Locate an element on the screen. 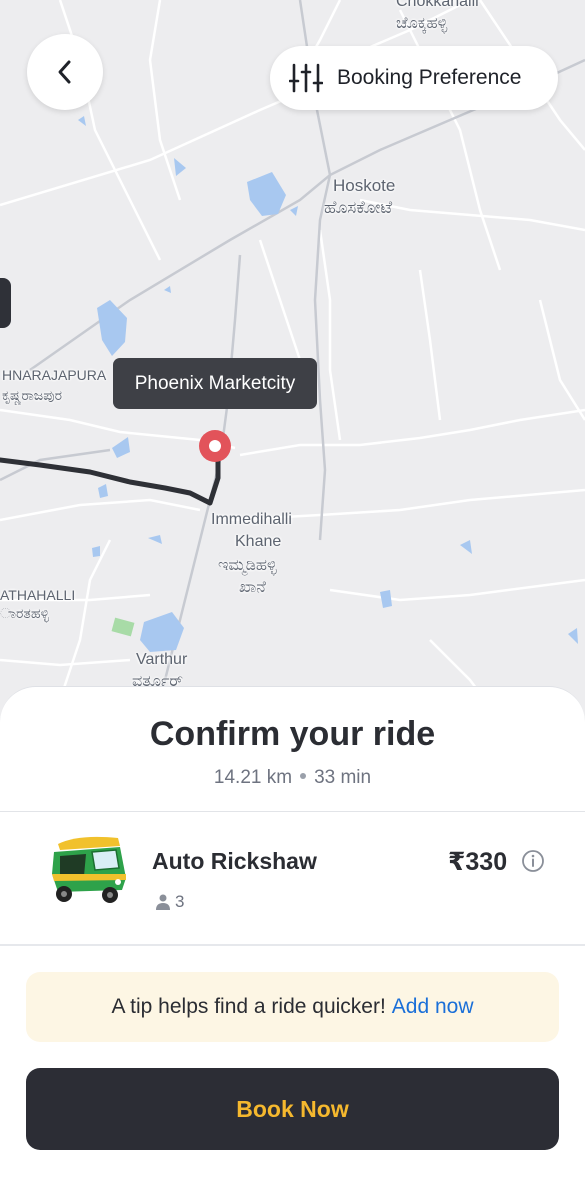 This screenshot has height=1200, width=585. book-now-button: Book Now is located at coordinates (292, 1109).